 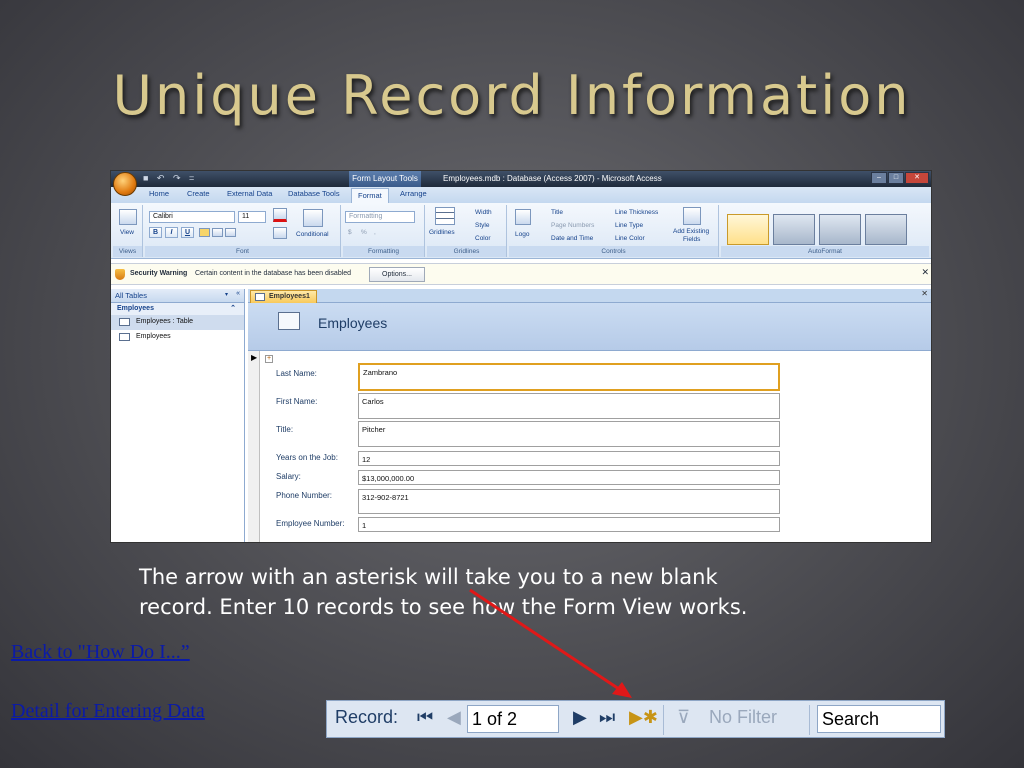 What do you see at coordinates (580, 717) in the screenshot?
I see `next-record-icon: ▶` at bounding box center [580, 717].